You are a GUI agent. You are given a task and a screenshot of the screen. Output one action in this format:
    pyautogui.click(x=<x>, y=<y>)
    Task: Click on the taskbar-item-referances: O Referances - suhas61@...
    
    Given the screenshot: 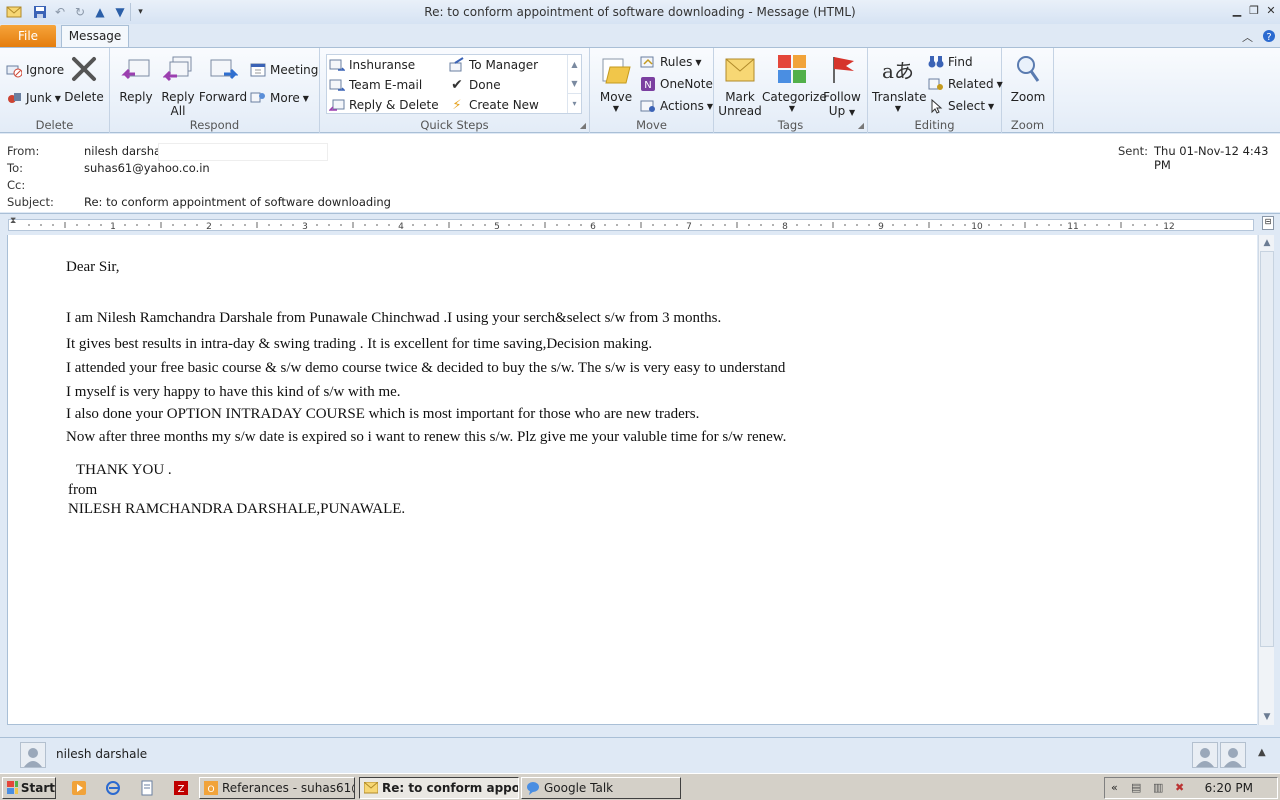 What is the action you would take?
    pyautogui.click(x=277, y=788)
    